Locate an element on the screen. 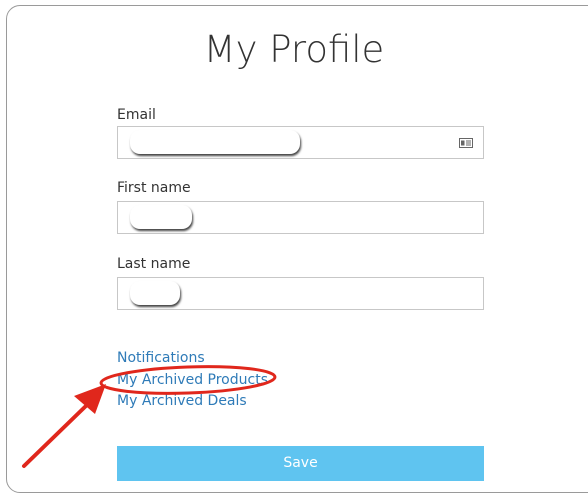 The width and height of the screenshot is (588, 500). email-label: Email is located at coordinates (136, 115).